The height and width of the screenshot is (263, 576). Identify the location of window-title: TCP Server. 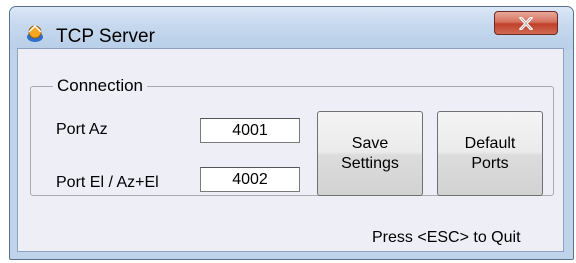
(105, 36).